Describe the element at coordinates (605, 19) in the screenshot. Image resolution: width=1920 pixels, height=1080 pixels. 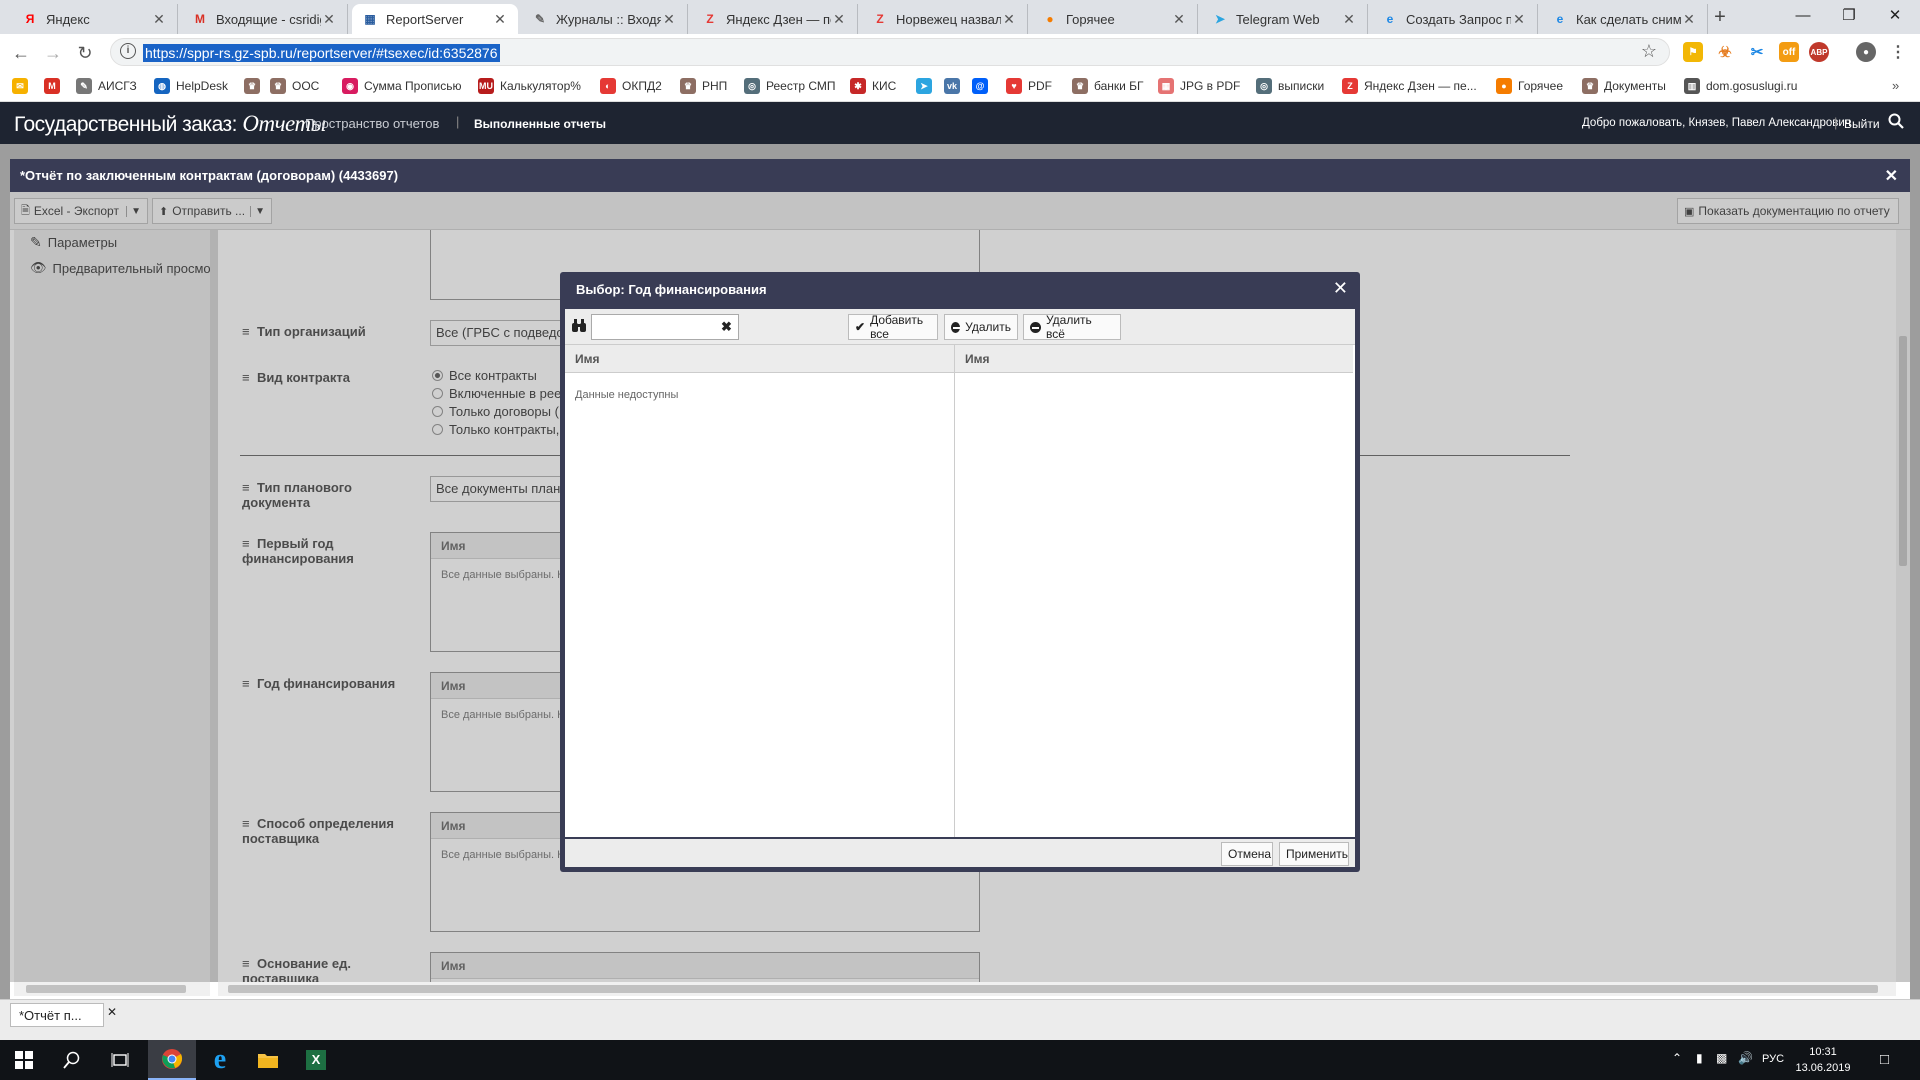
I see `browser-tab: ✎ Журналы :: Входящ✕` at that location.